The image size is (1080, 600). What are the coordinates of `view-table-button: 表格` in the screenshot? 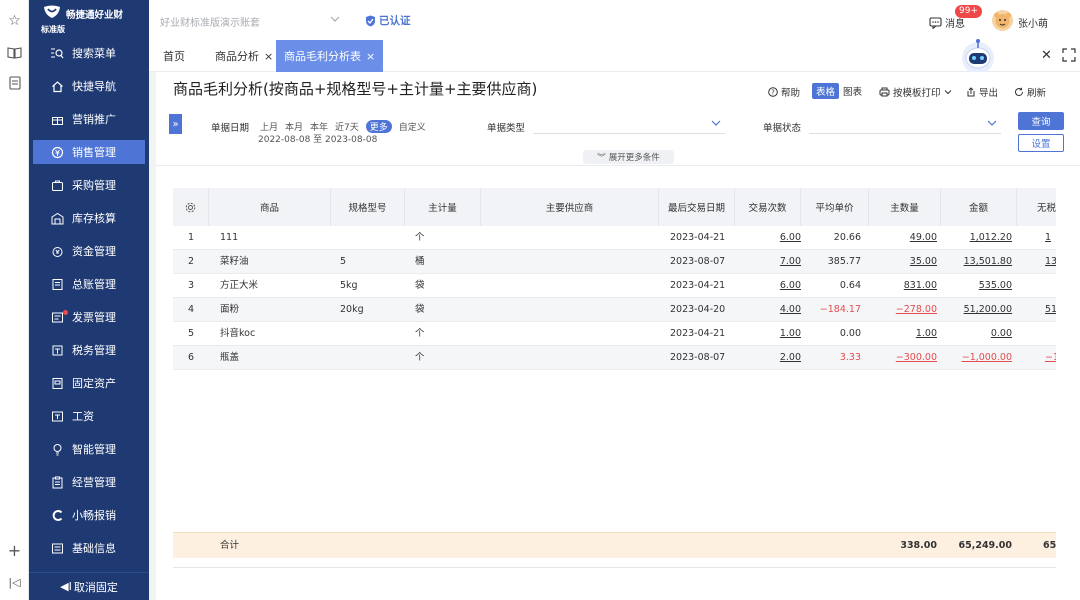 It's located at (826, 91).